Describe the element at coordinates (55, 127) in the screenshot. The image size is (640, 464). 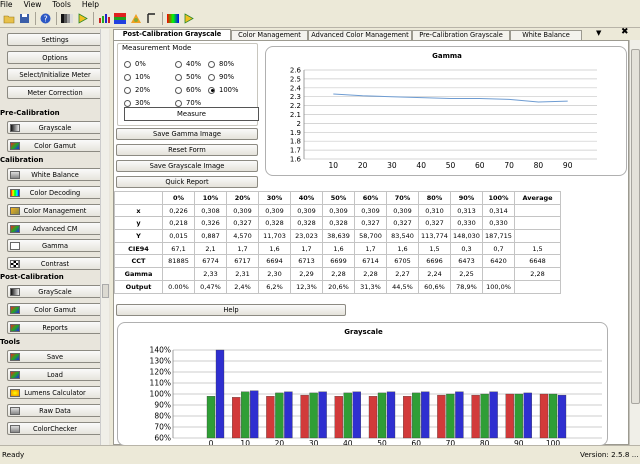
I see `sidebar-pre-grayscale-button: Grayscale` at that location.